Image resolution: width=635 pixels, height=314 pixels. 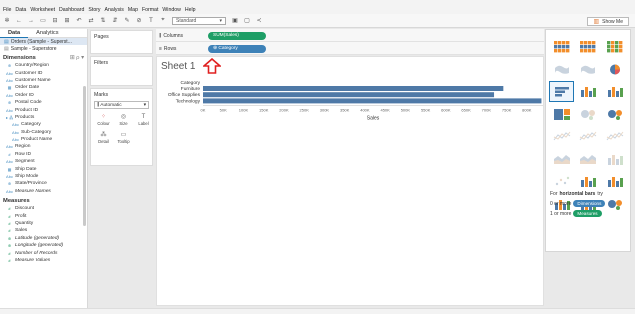 What do you see at coordinates (71, 10) in the screenshot?
I see `menu-dashboard: Dashboard` at bounding box center [71, 10].